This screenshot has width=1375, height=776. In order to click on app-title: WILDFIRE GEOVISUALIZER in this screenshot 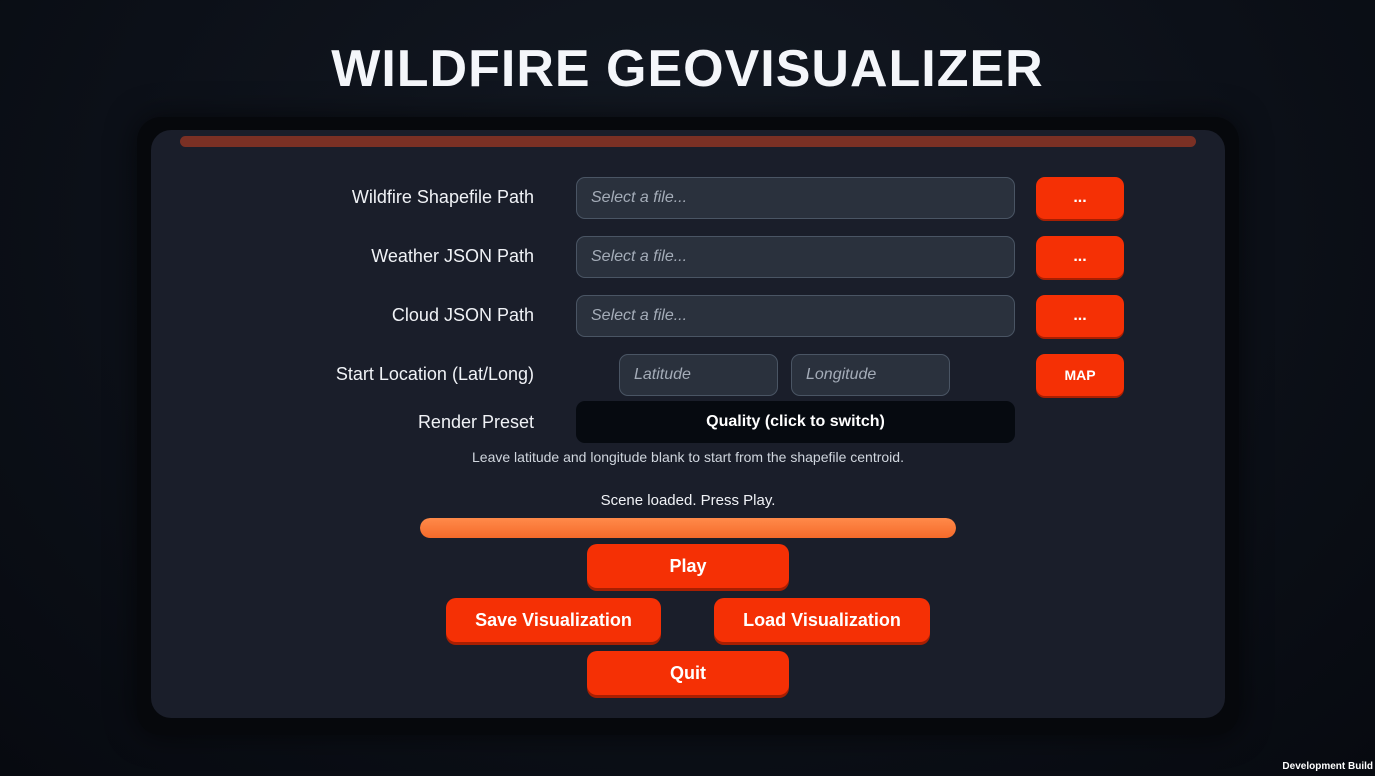, I will do `click(687, 69)`.